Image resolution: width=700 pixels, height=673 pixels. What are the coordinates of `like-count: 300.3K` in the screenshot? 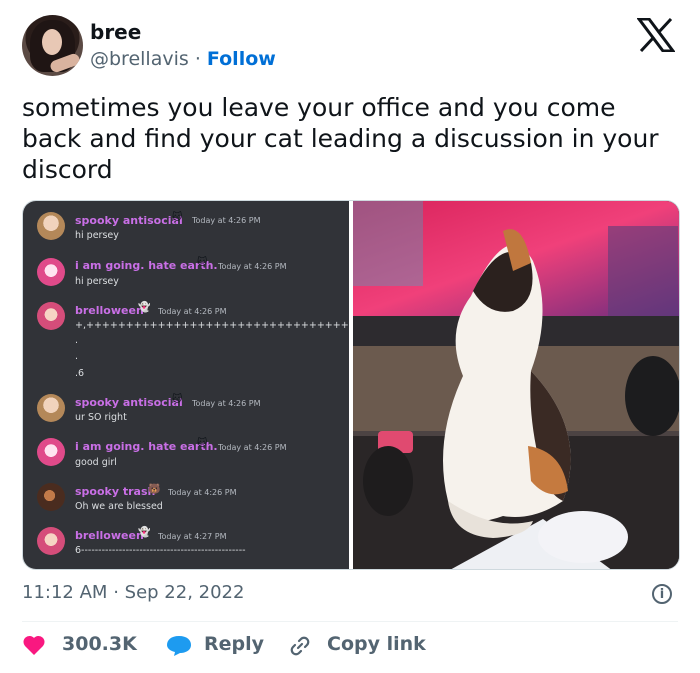 It's located at (99, 644).